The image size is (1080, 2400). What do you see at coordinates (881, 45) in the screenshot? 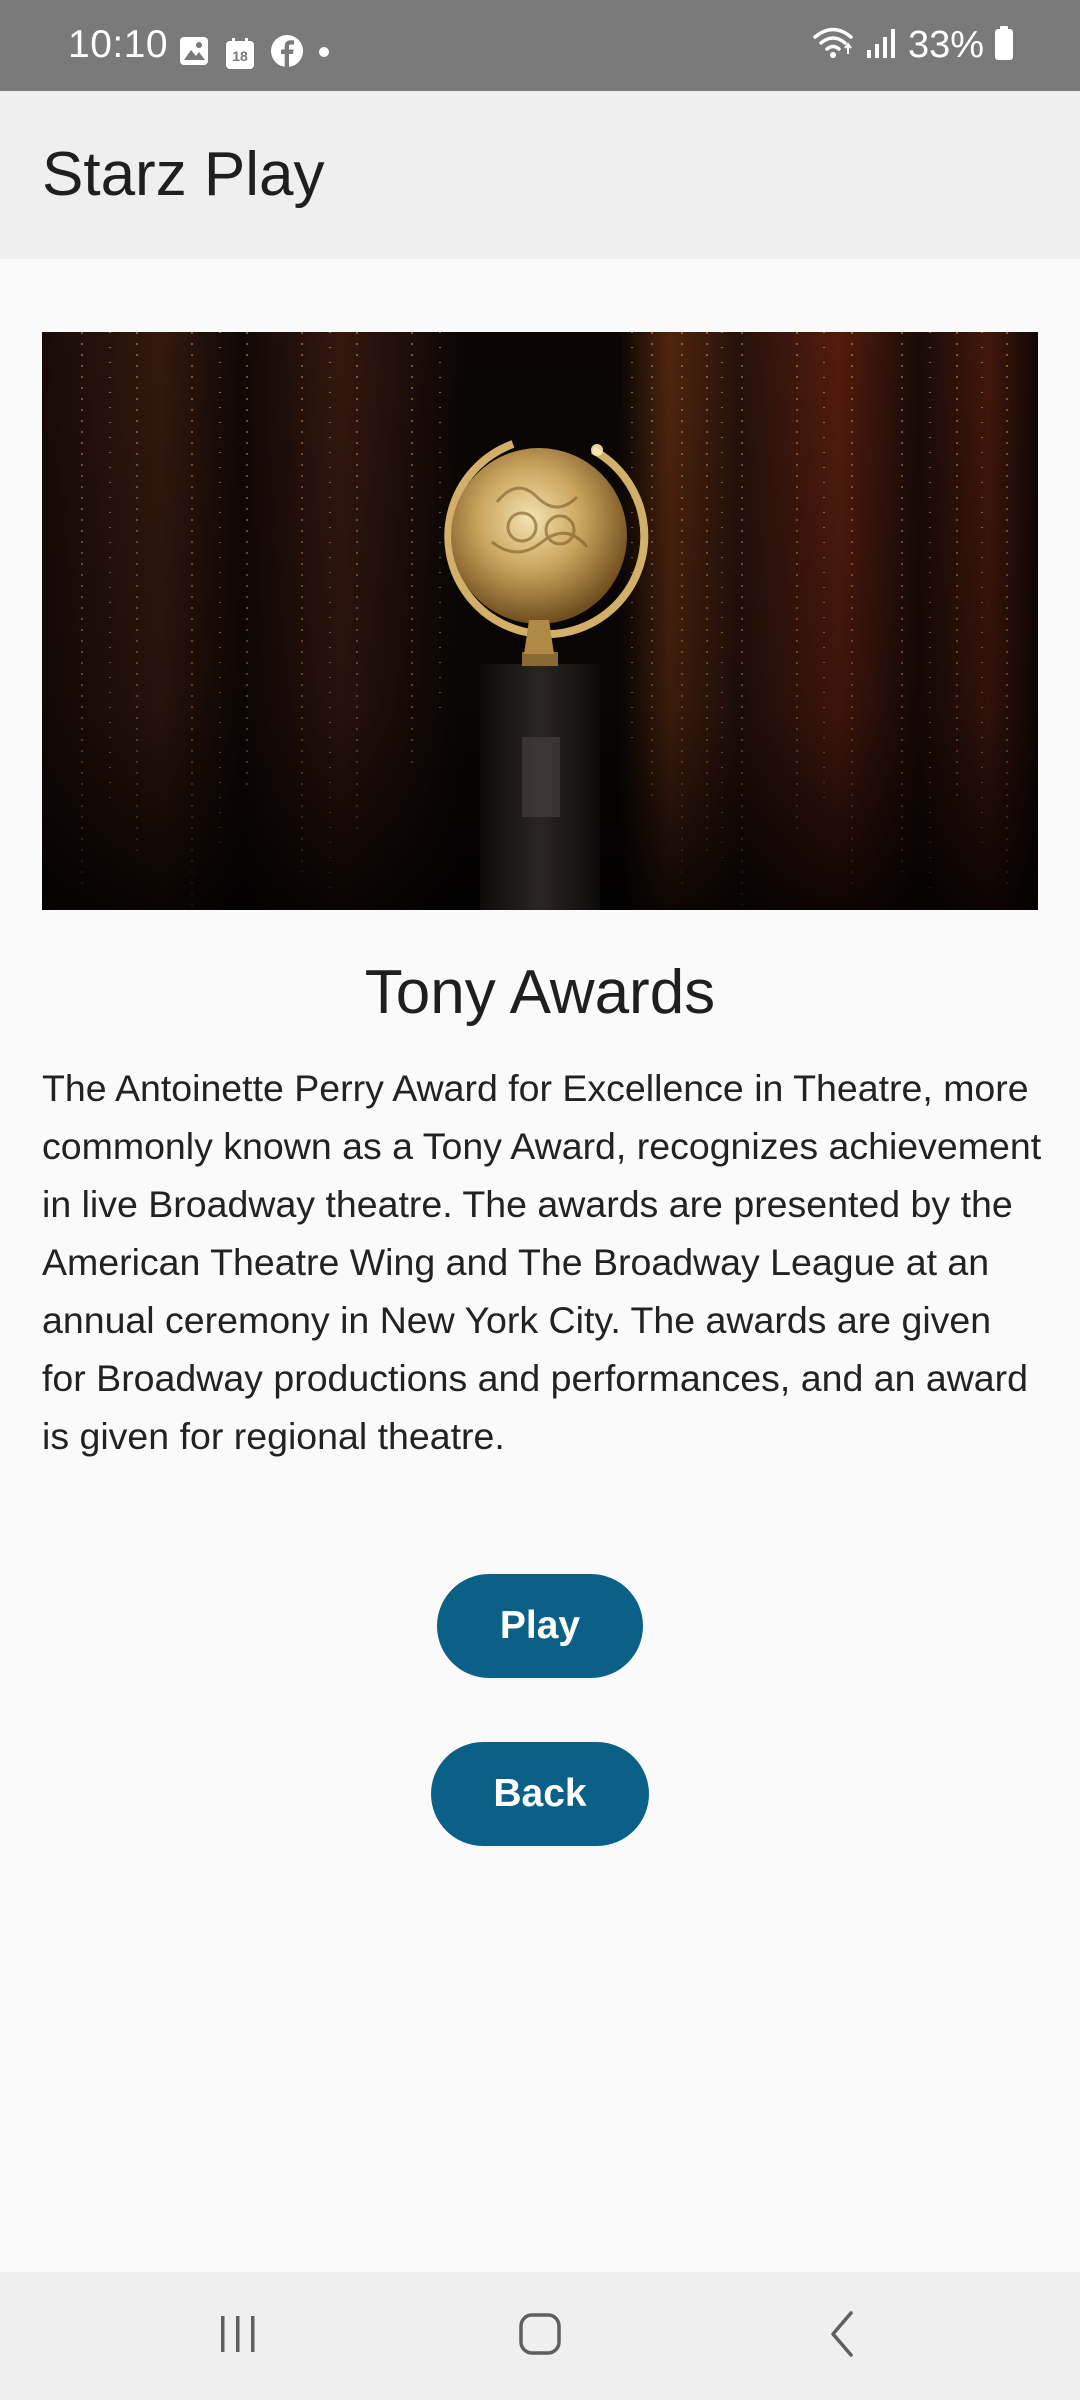
I see `signal-icon` at bounding box center [881, 45].